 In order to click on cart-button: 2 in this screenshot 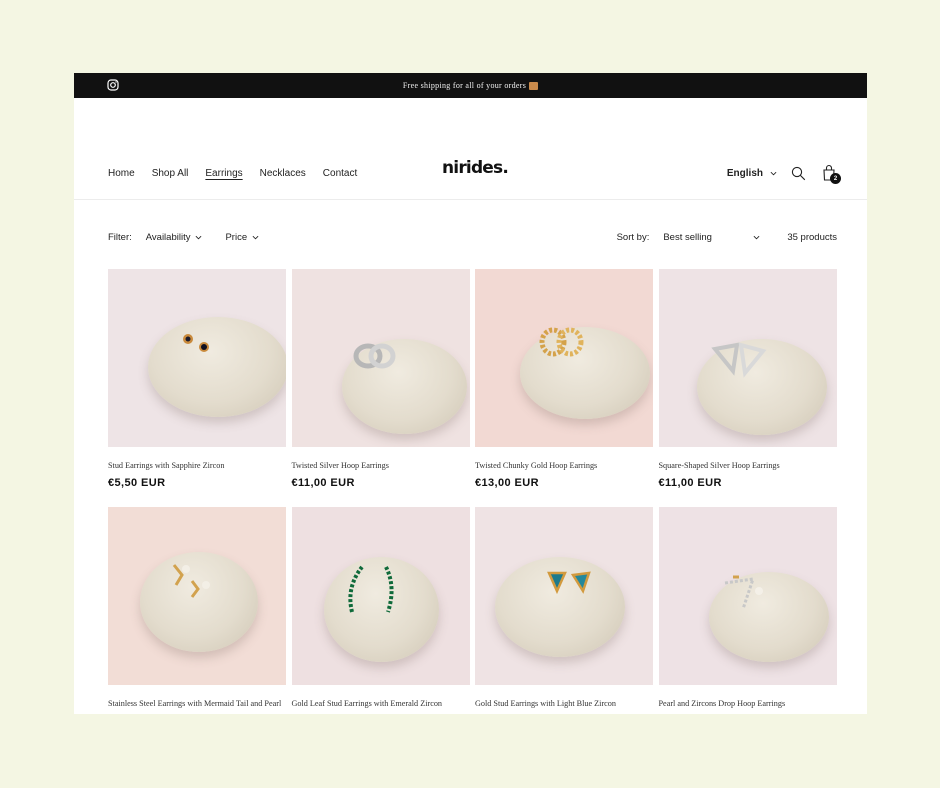, I will do `click(831, 174)`.